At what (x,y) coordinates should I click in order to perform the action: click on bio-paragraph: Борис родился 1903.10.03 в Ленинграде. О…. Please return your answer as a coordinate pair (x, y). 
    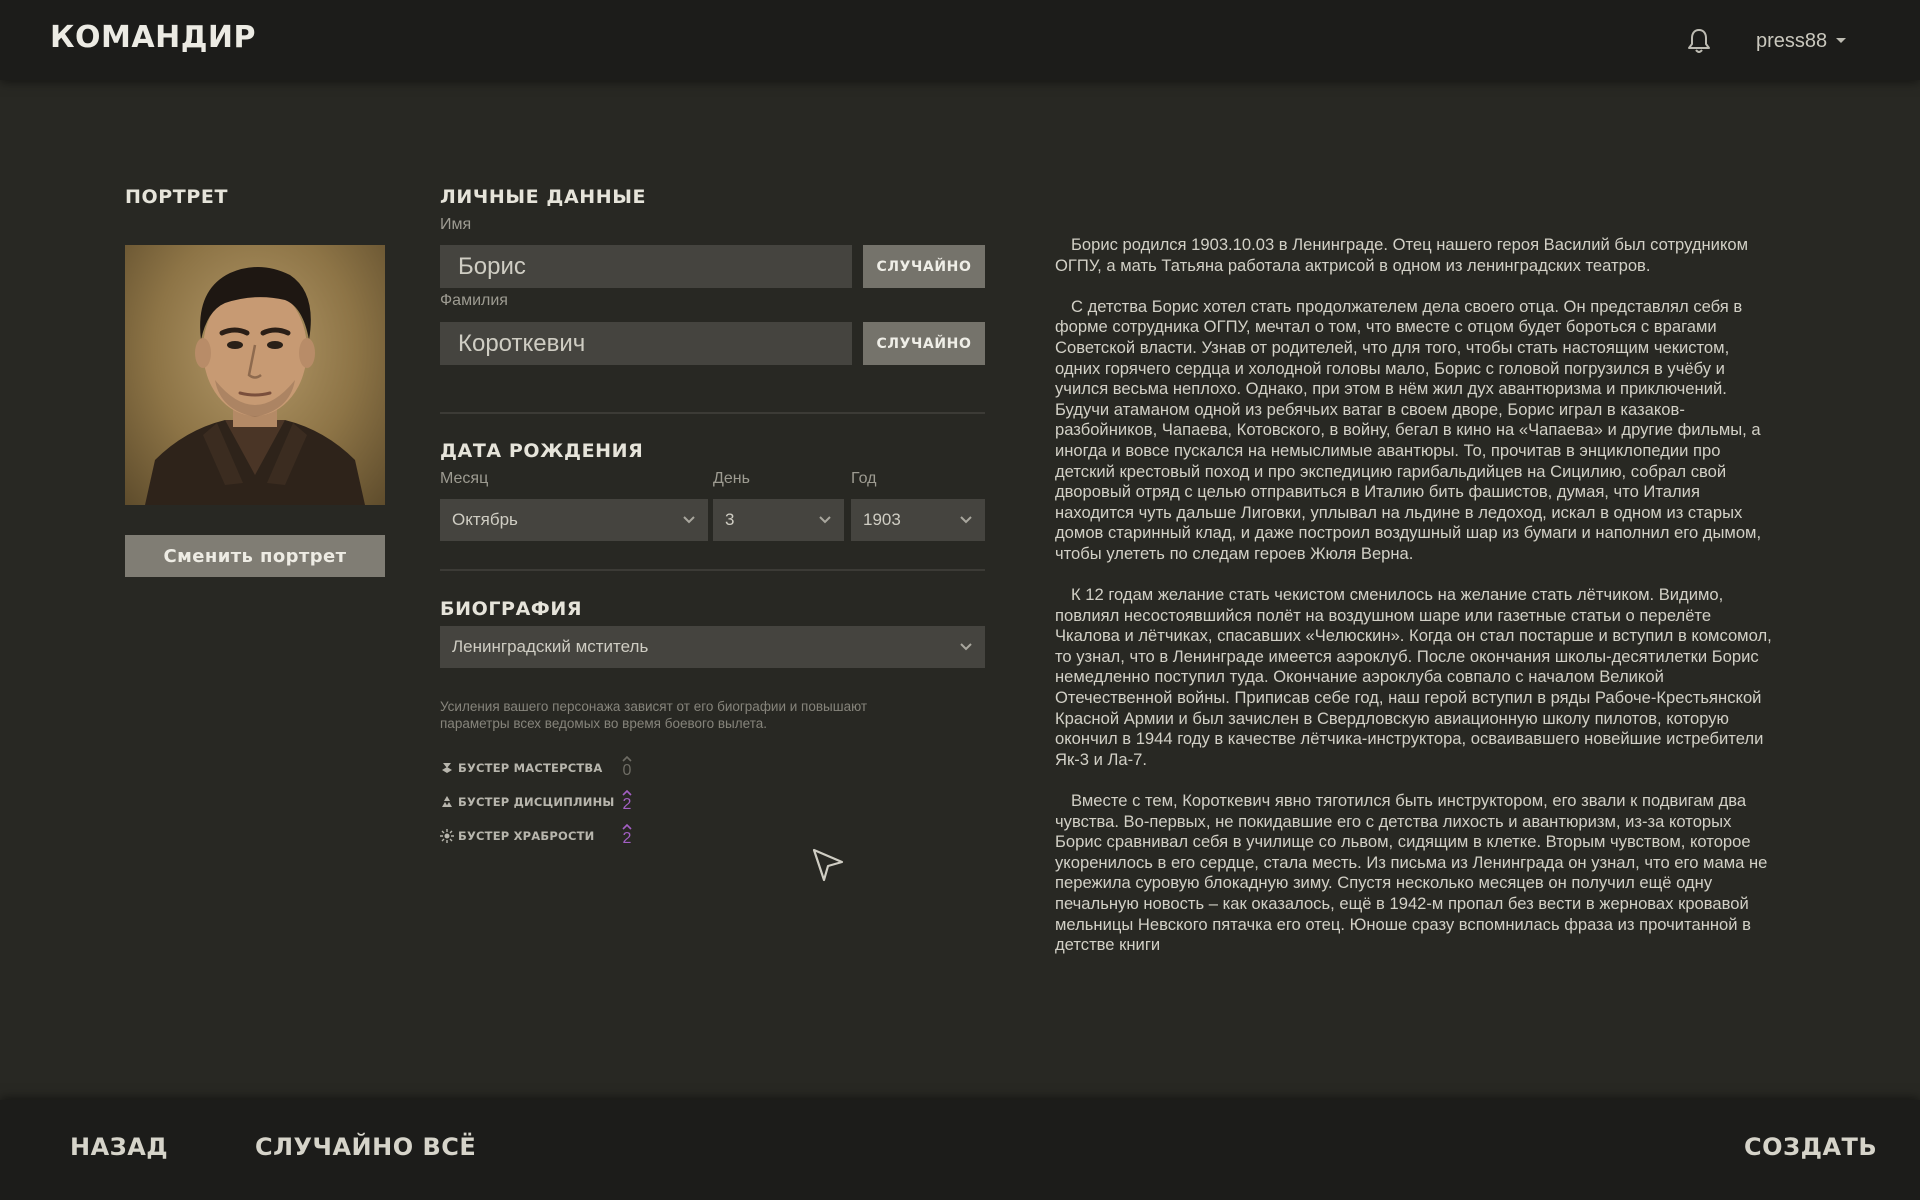
    Looking at the image, I should click on (1402, 255).